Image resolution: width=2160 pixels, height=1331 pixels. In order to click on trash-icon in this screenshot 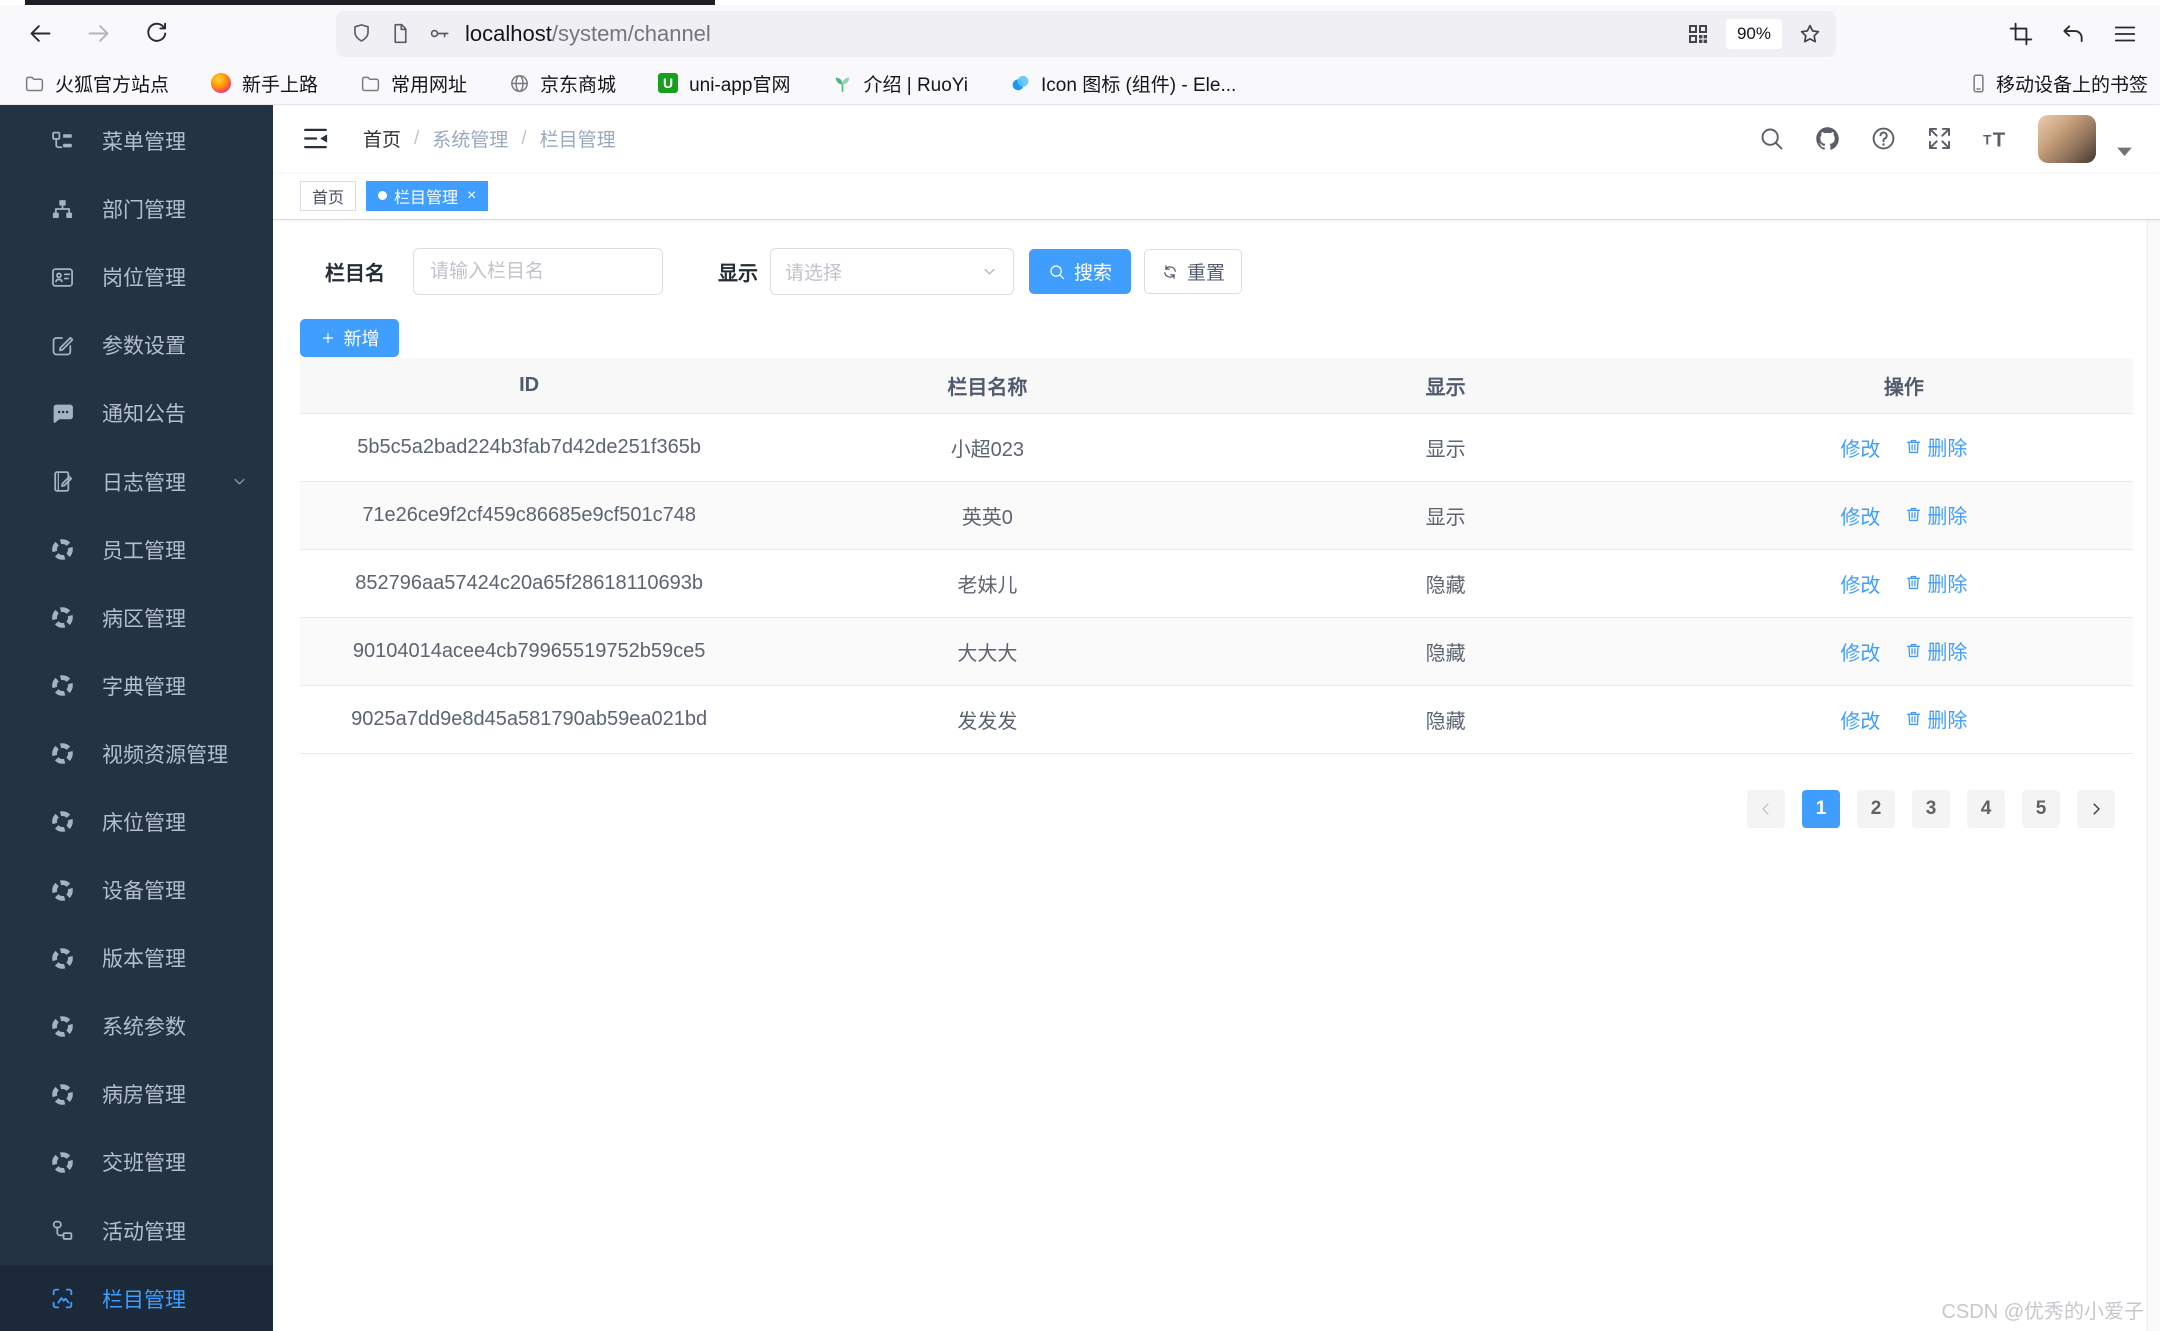, I will do `click(1913, 650)`.